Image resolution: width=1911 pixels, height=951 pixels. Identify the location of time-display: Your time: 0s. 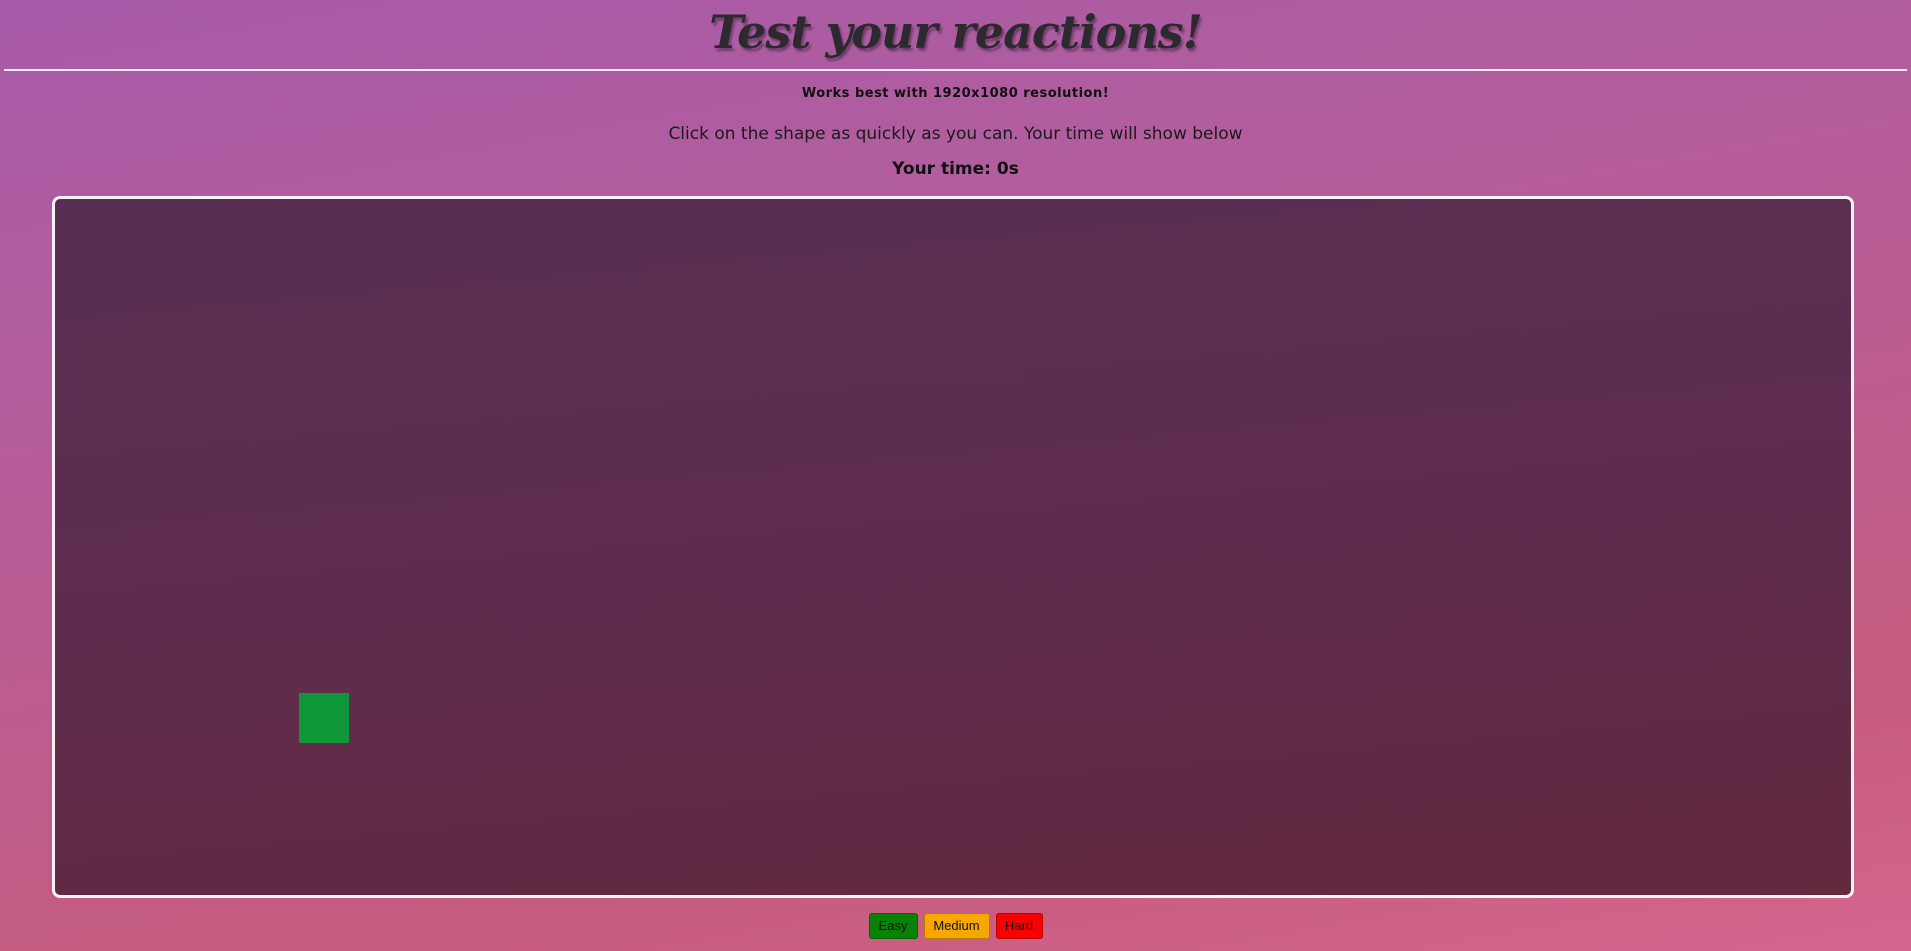
(955, 169).